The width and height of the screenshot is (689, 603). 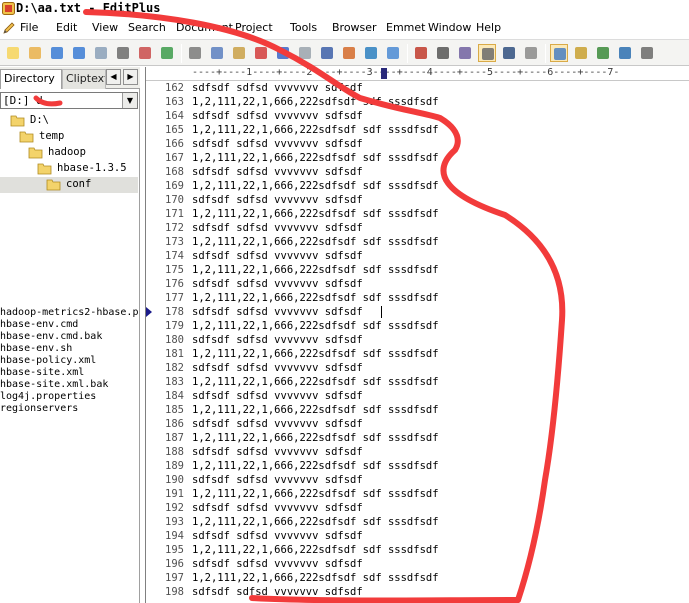 What do you see at coordinates (101, 53) in the screenshot?
I see `print-preview-icon` at bounding box center [101, 53].